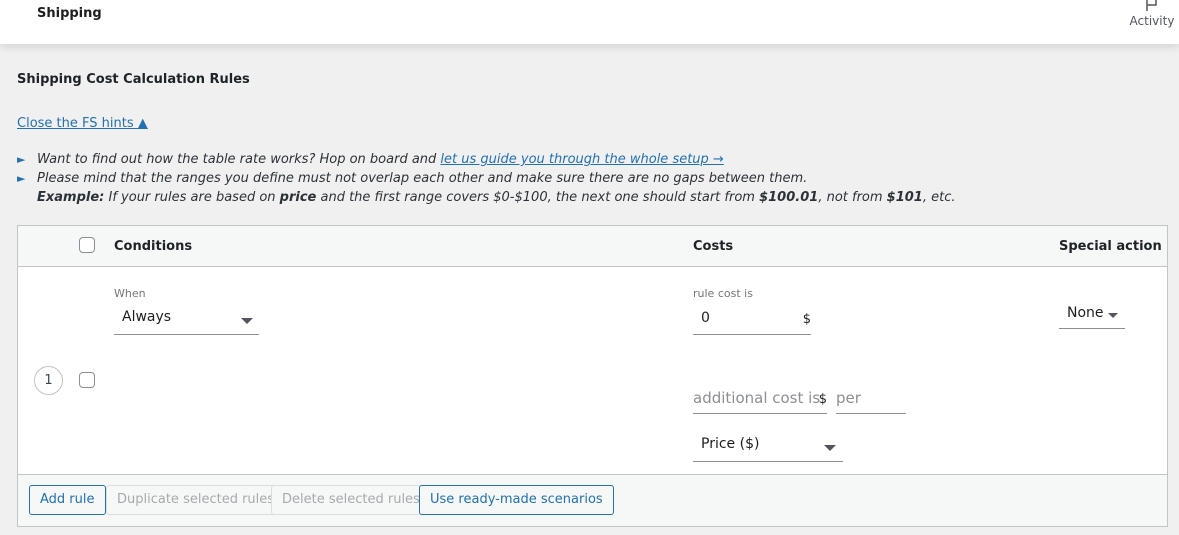 The image size is (1179, 535). What do you see at coordinates (192, 197) in the screenshot?
I see `example-text: If your rules are based on` at bounding box center [192, 197].